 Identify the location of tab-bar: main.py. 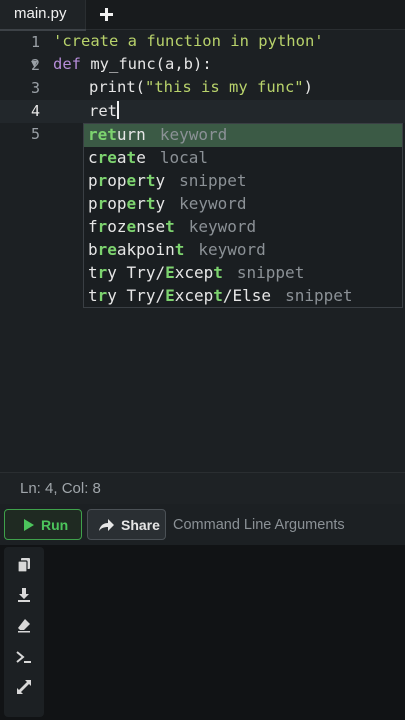
(202, 15).